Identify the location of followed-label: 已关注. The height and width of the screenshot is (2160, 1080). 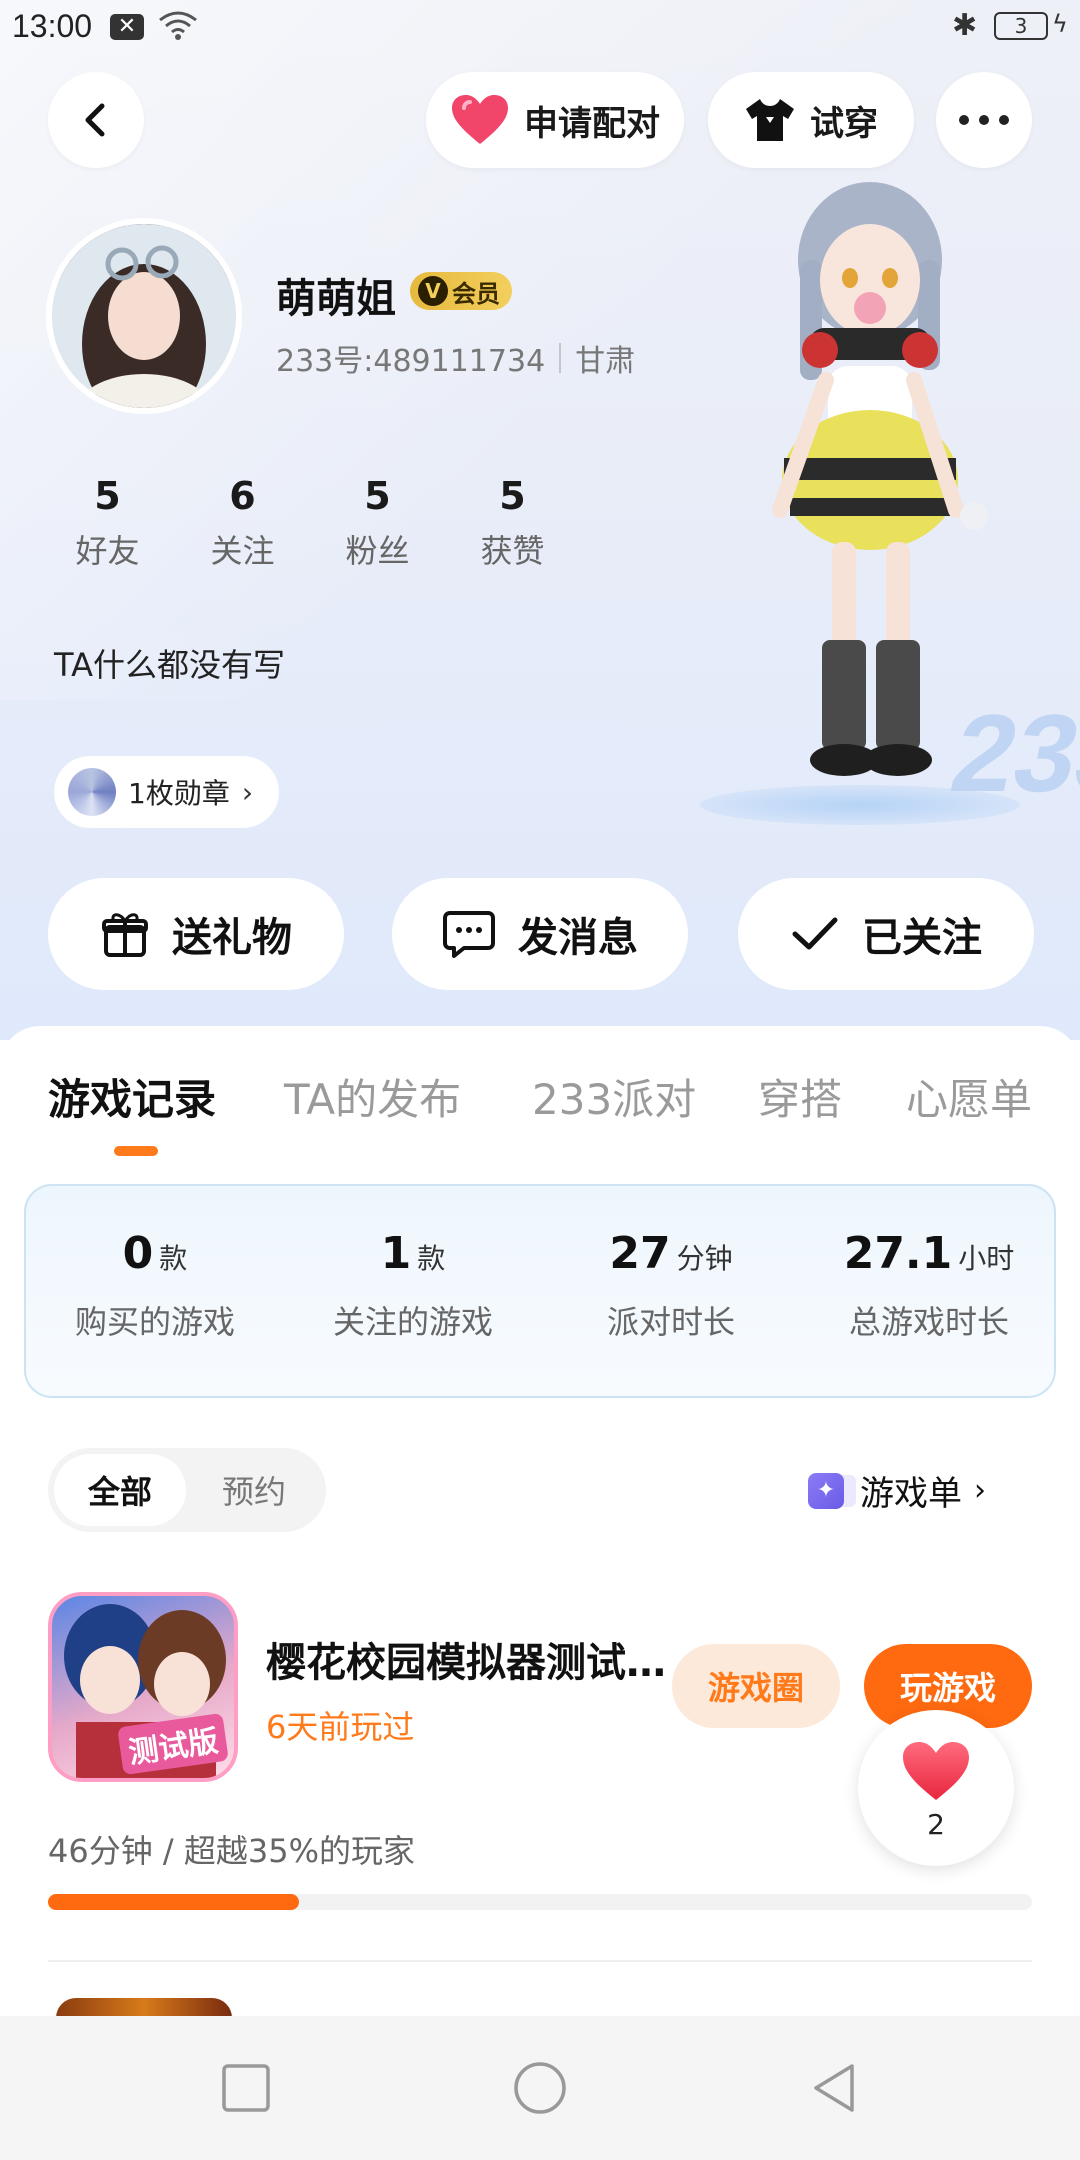
(922, 938).